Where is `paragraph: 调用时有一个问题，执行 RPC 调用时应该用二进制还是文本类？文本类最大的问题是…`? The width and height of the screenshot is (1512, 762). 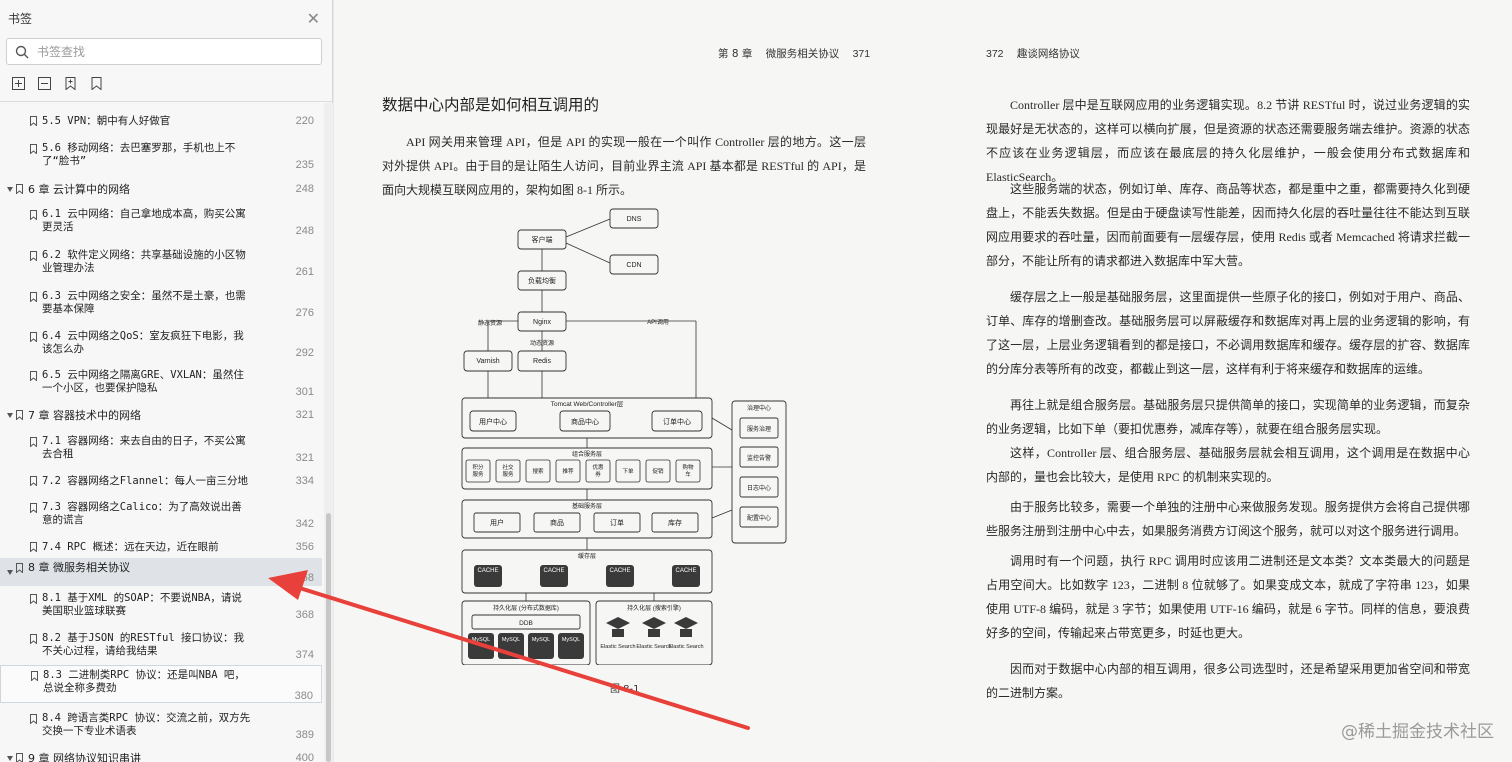
paragraph: 调用时有一个问题，执行 RPC 调用时应该用二进制还是文本类？文本类最大的问题是… is located at coordinates (1228, 597).